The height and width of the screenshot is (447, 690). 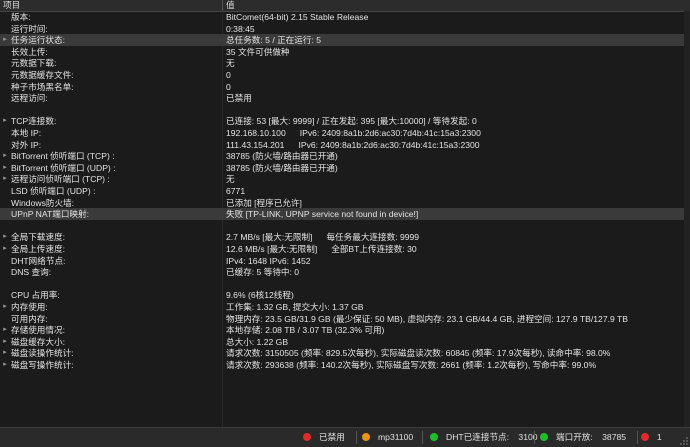 I want to click on header-value: 值, so click(x=230, y=5).